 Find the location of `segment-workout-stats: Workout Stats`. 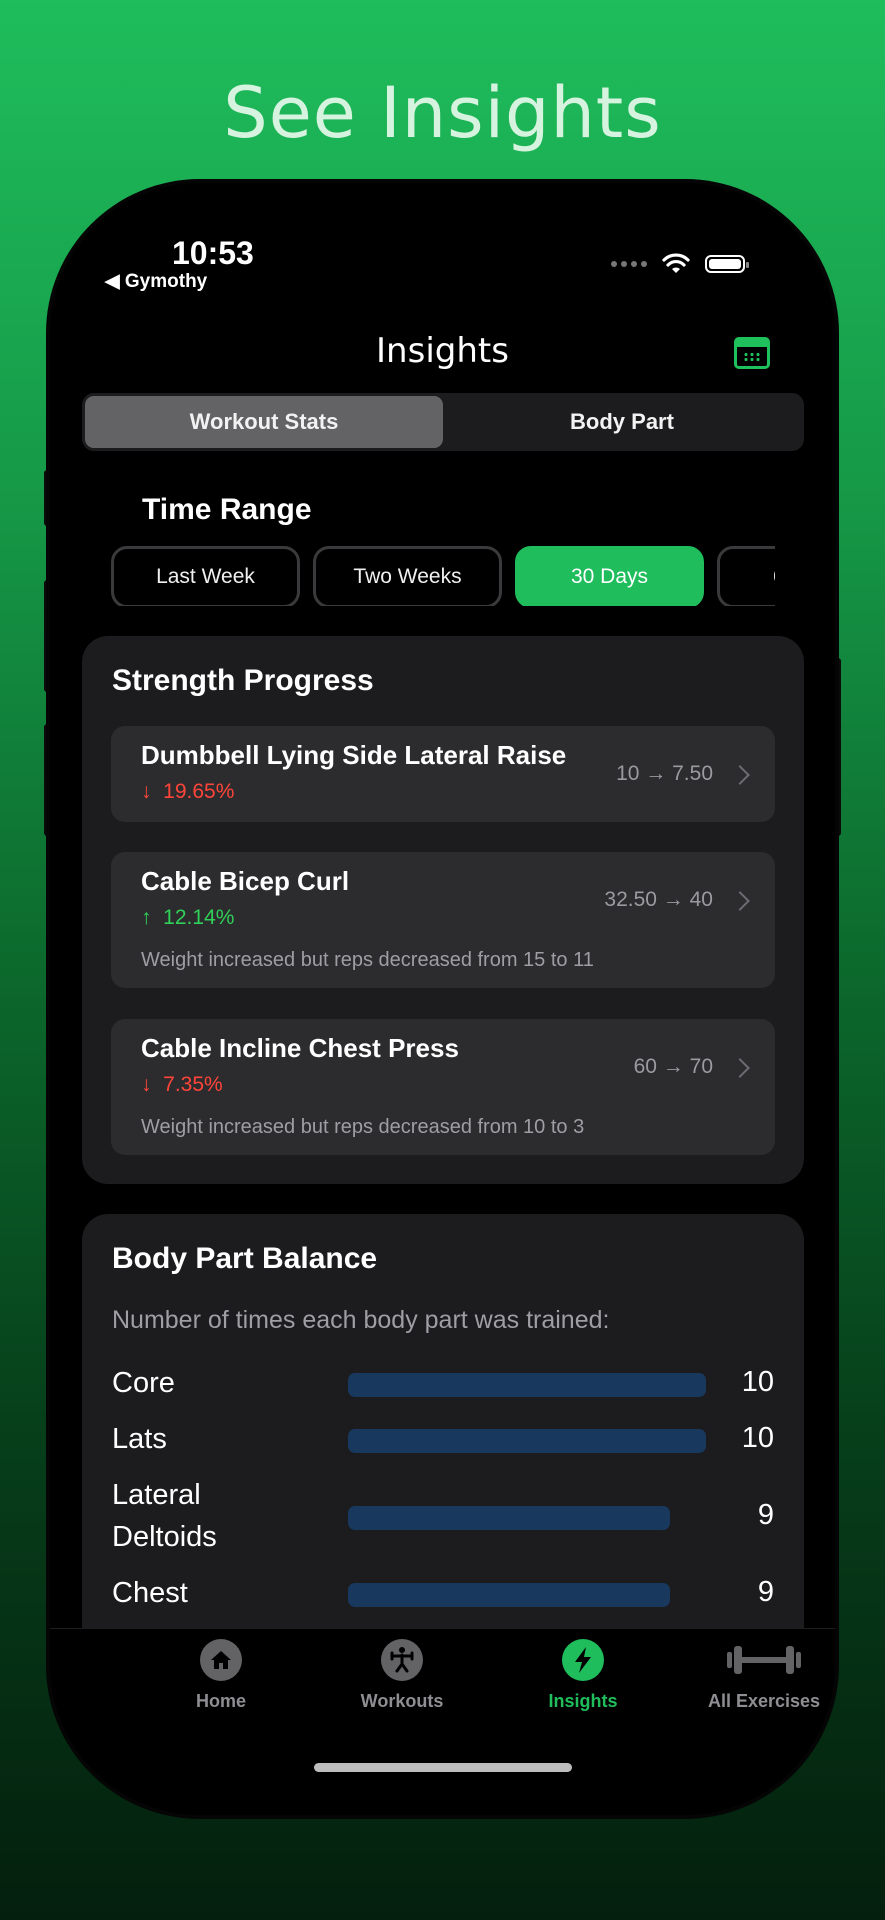

segment-workout-stats: Workout Stats is located at coordinates (264, 422).